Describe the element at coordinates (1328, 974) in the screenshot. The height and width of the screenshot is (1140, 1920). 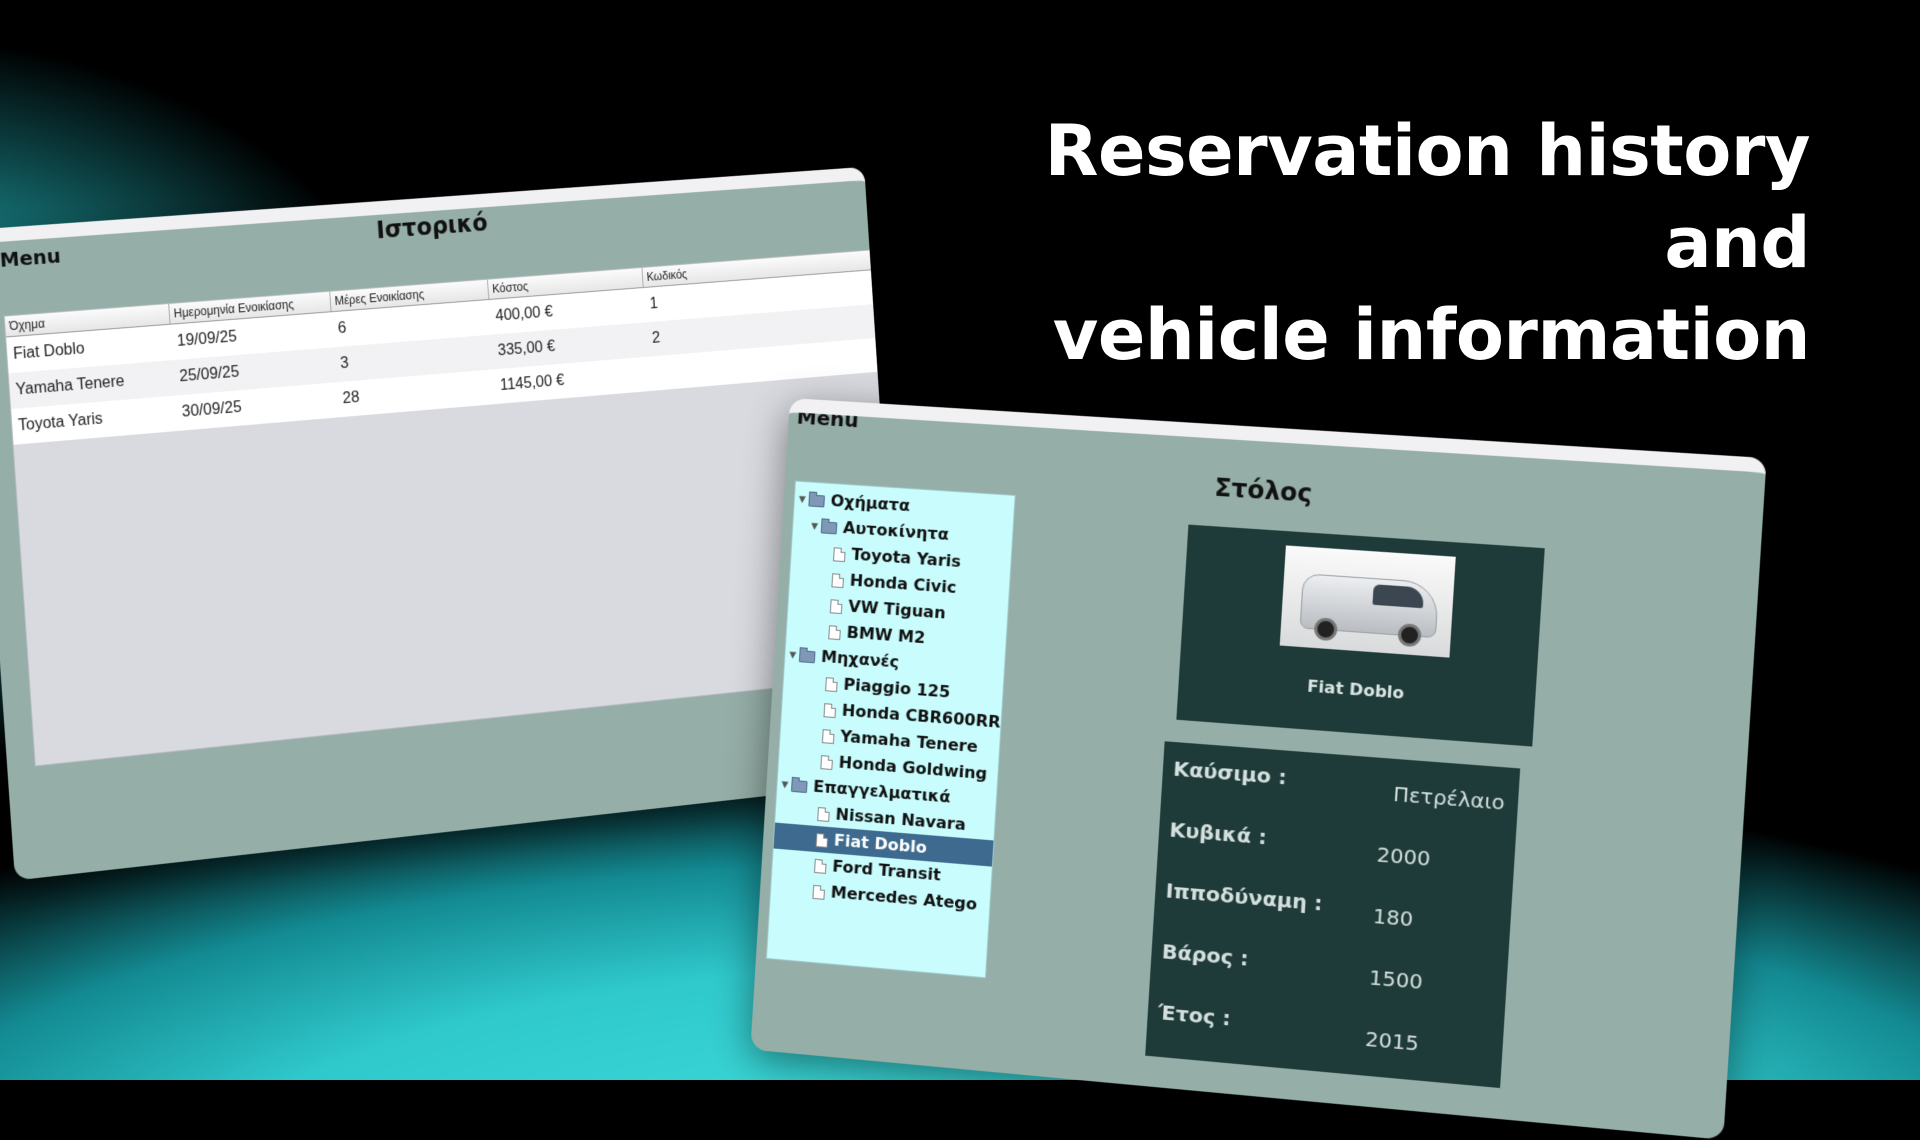
I see `info-row-weight: Βάρος : 1500` at that location.